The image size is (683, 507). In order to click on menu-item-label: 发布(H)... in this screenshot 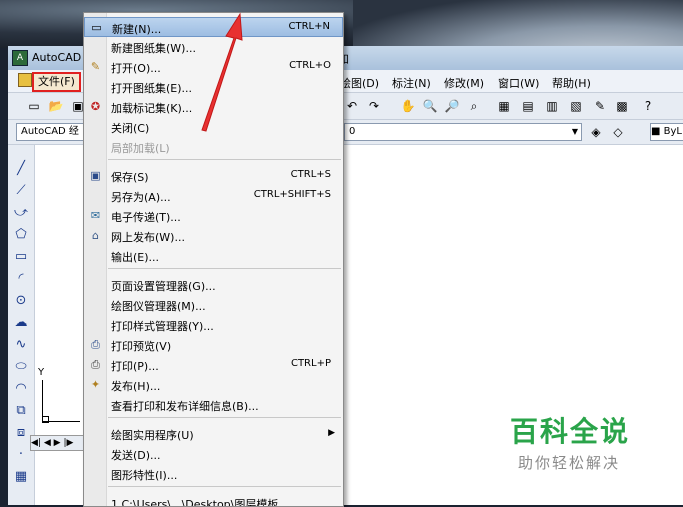, I will do `click(136, 386)`.